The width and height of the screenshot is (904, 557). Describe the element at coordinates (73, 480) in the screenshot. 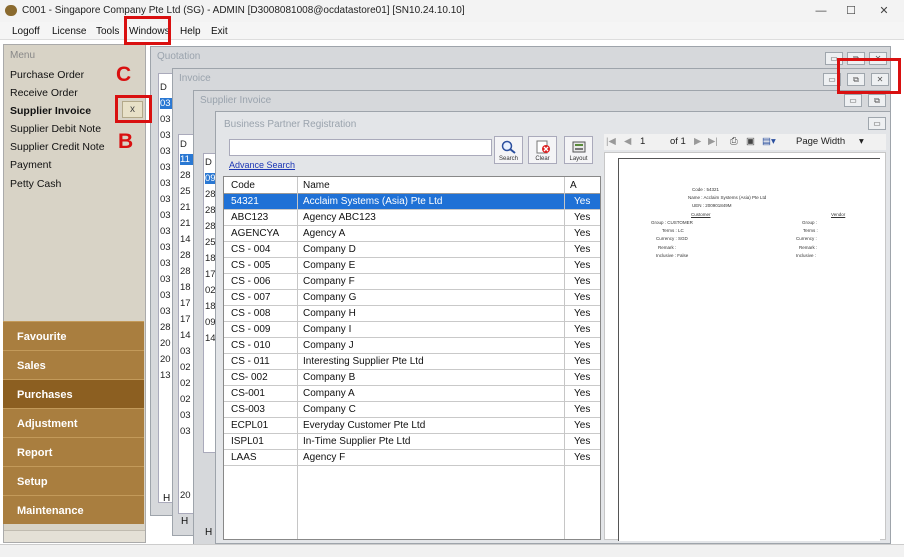

I see `category-setup: Setup` at that location.